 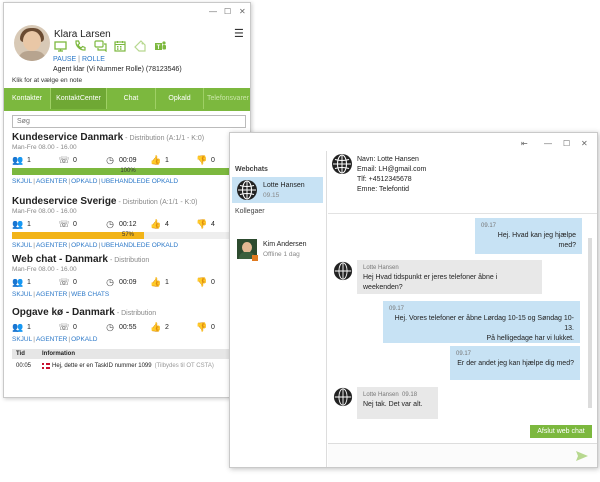 What do you see at coordinates (24, 366) in the screenshot?
I see `row-time: 00:05` at bounding box center [24, 366].